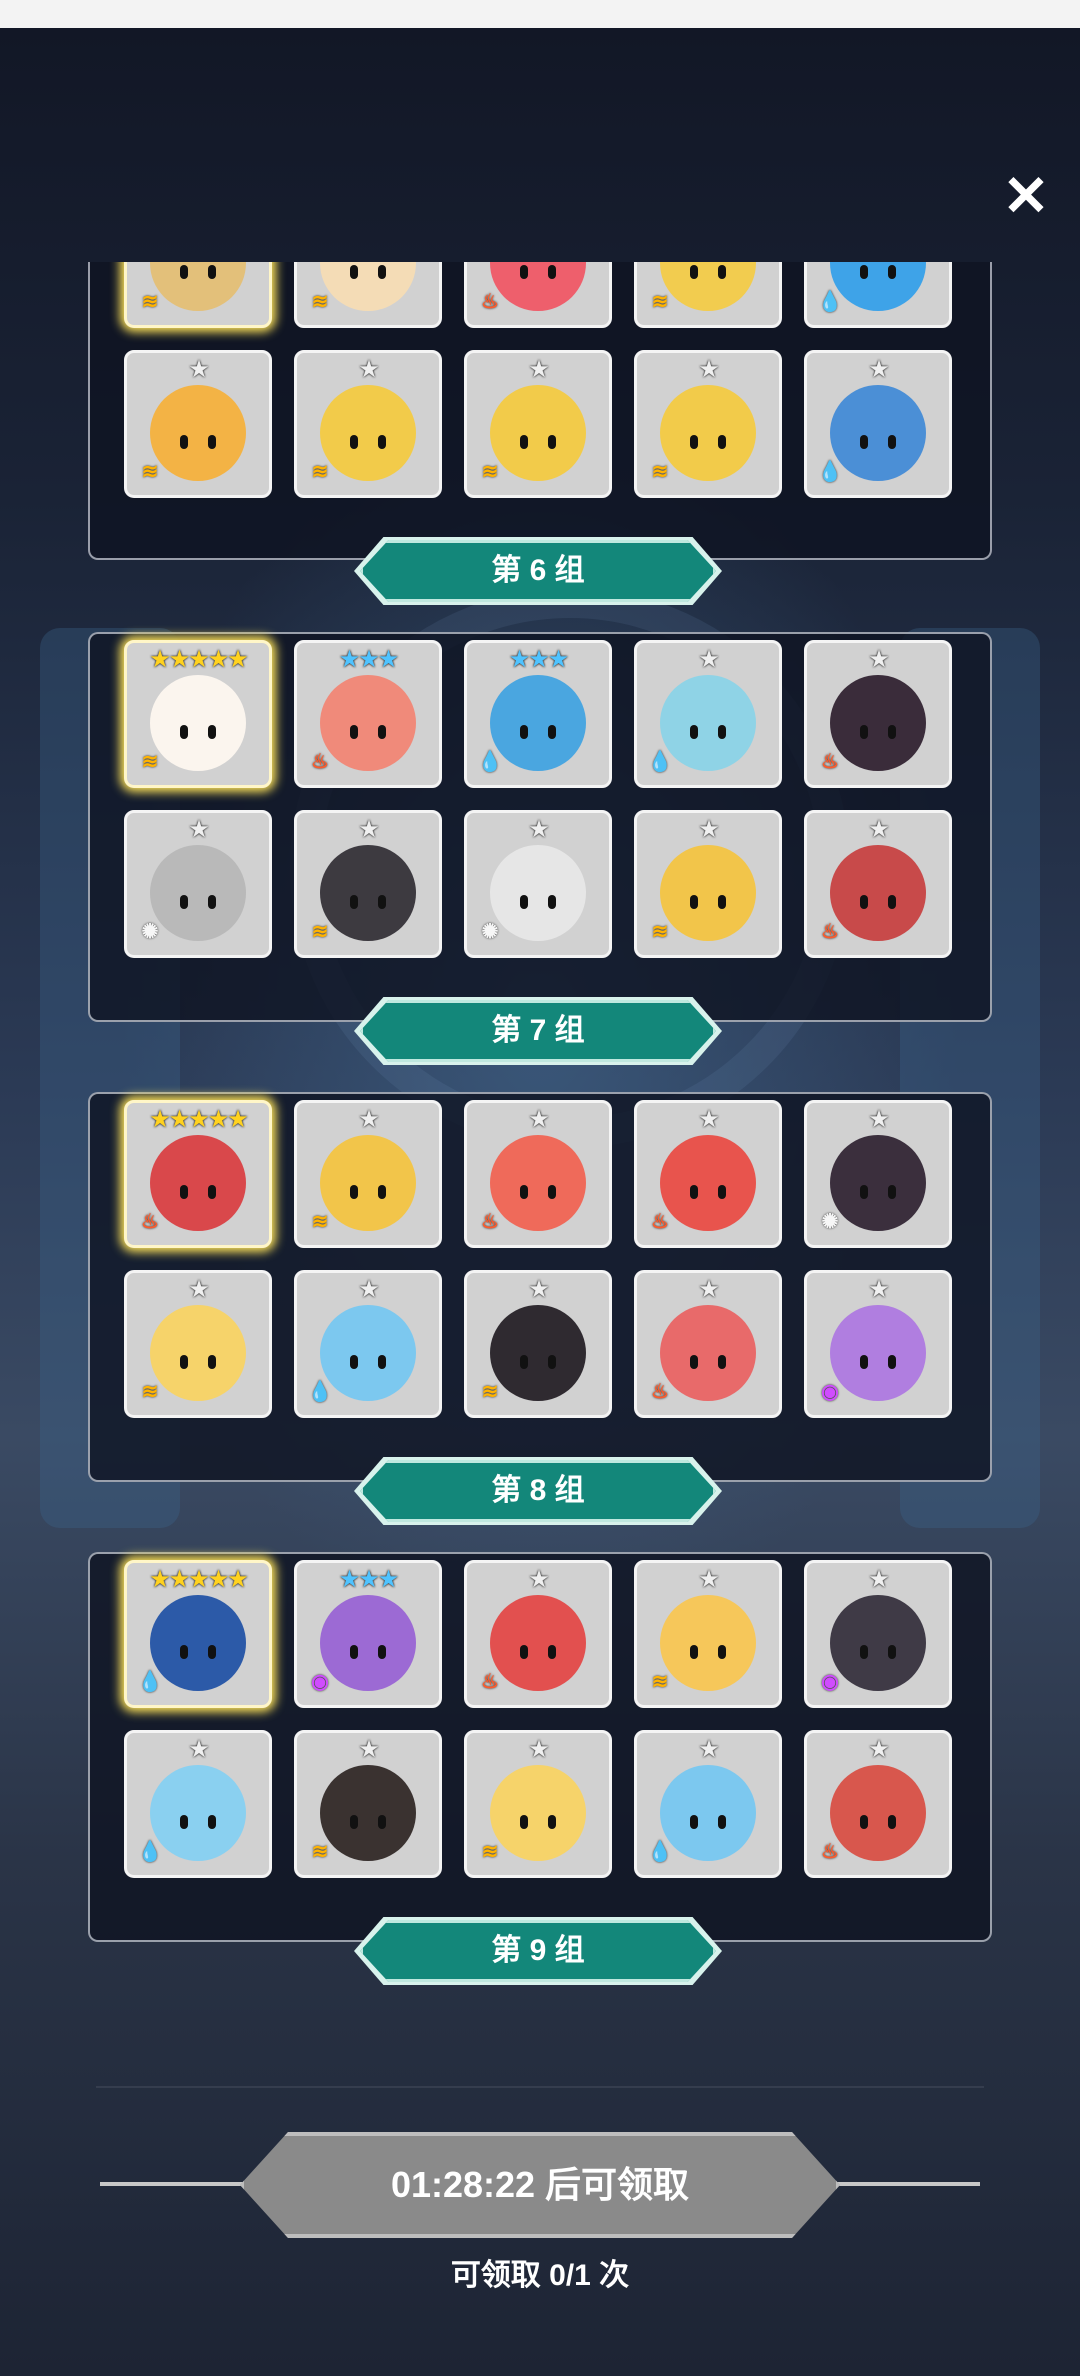 The width and height of the screenshot is (1080, 2376). I want to click on claim-count-label: 可领取 0/1 次, so click(540, 2275).